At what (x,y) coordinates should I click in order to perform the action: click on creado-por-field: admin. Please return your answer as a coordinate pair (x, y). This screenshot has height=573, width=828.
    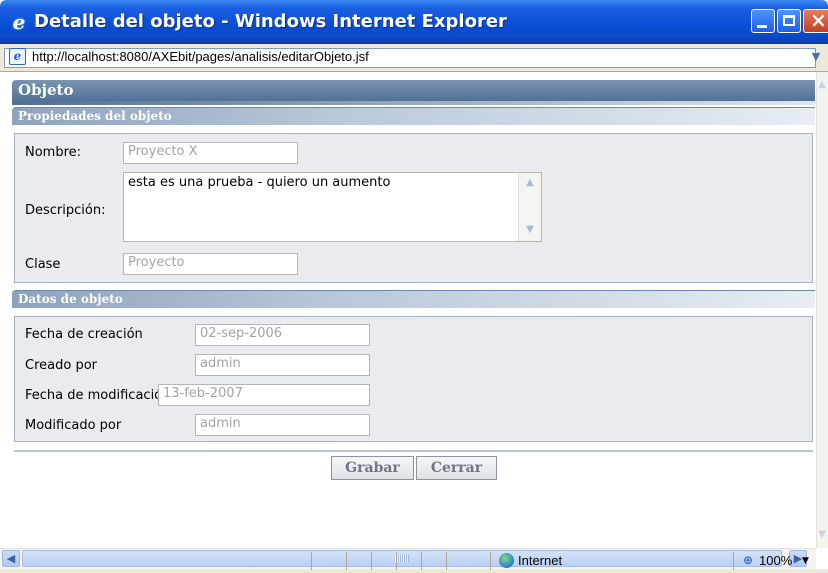
    Looking at the image, I should click on (282, 365).